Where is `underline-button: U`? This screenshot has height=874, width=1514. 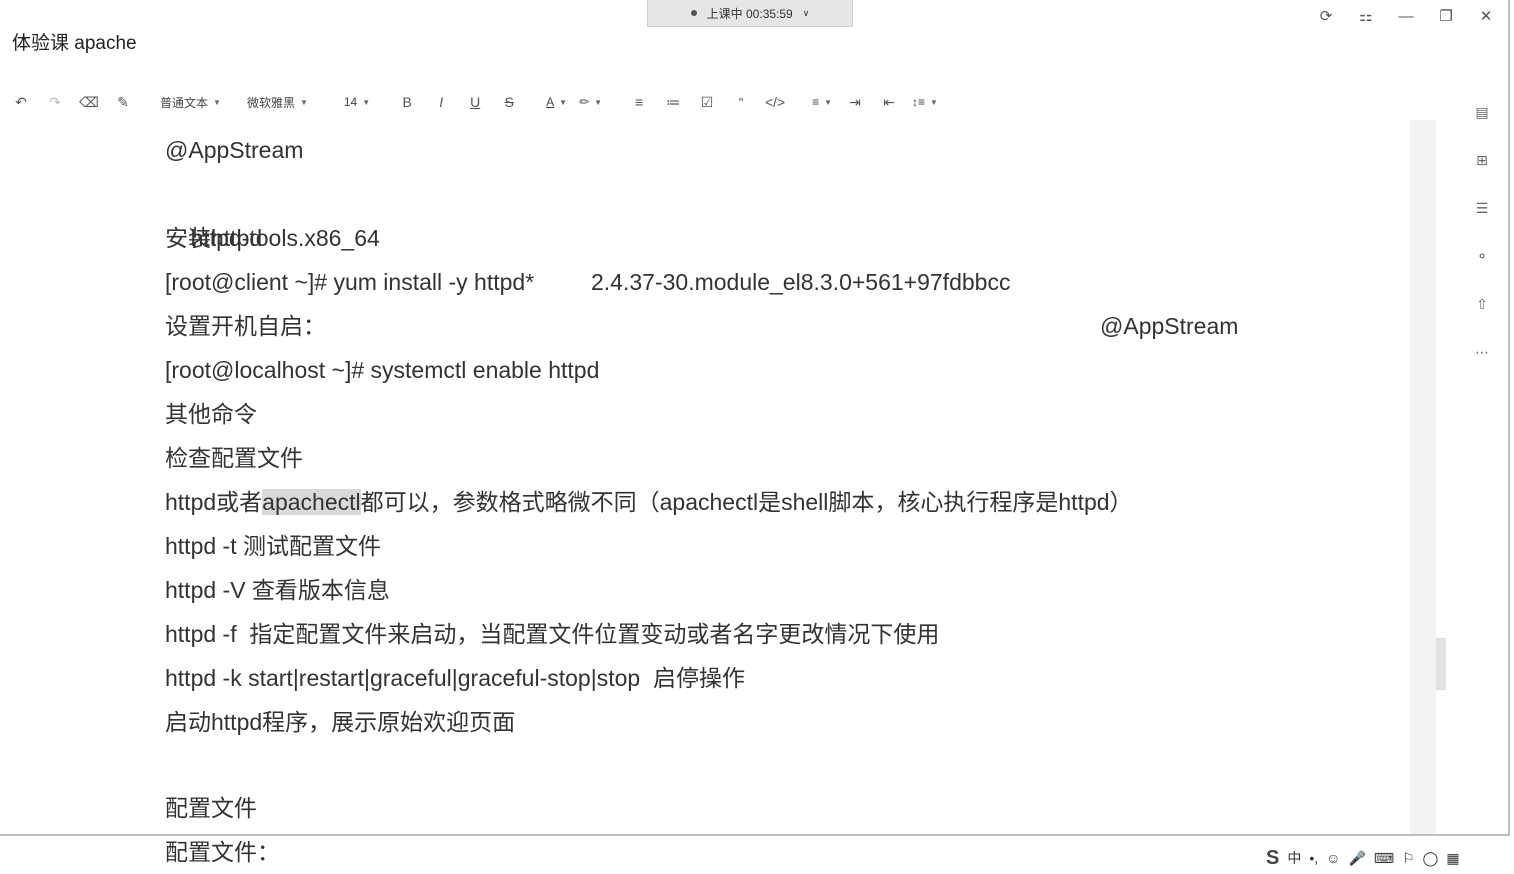
underline-button: U is located at coordinates (475, 102).